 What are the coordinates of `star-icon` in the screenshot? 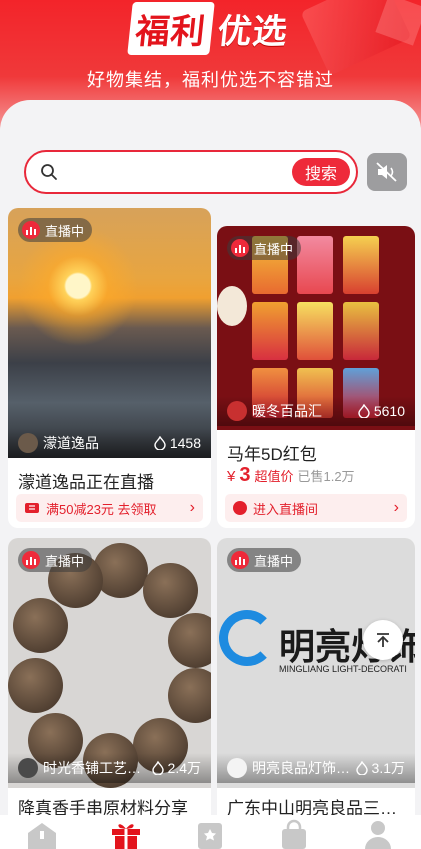 It's located at (210, 836).